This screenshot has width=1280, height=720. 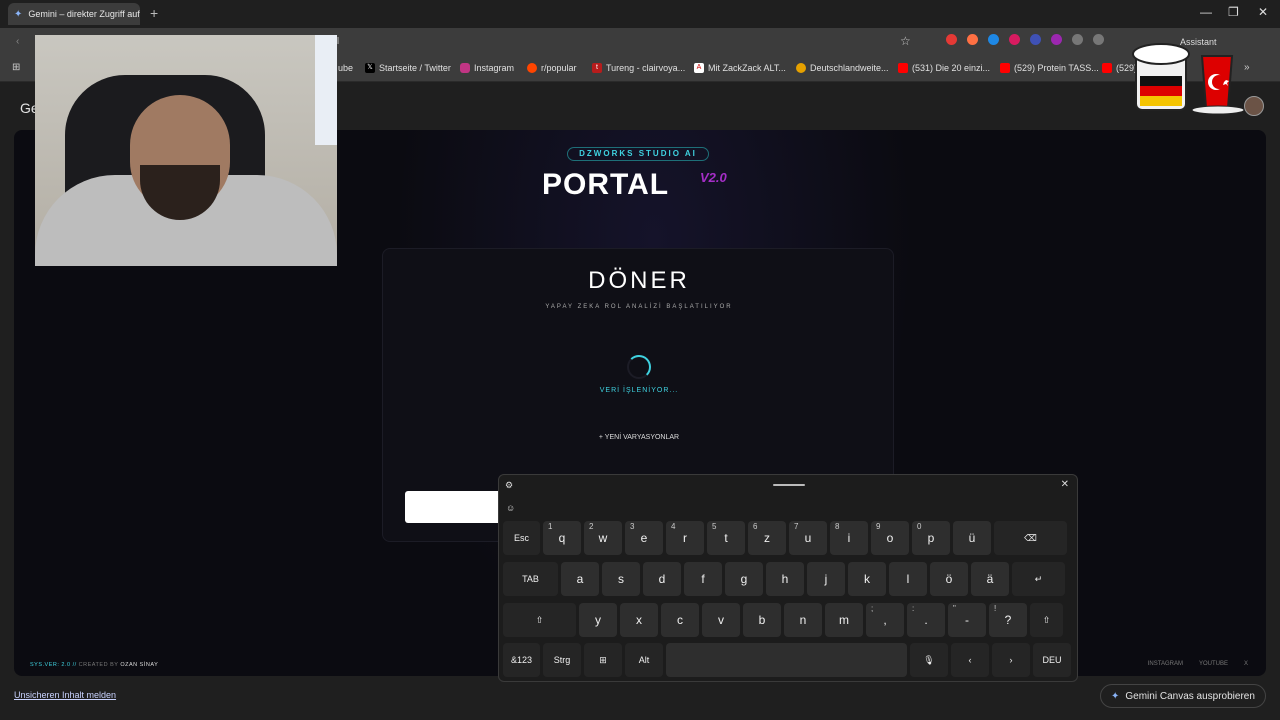 I want to click on more-bookmarks-icon: », so click(x=1247, y=67).